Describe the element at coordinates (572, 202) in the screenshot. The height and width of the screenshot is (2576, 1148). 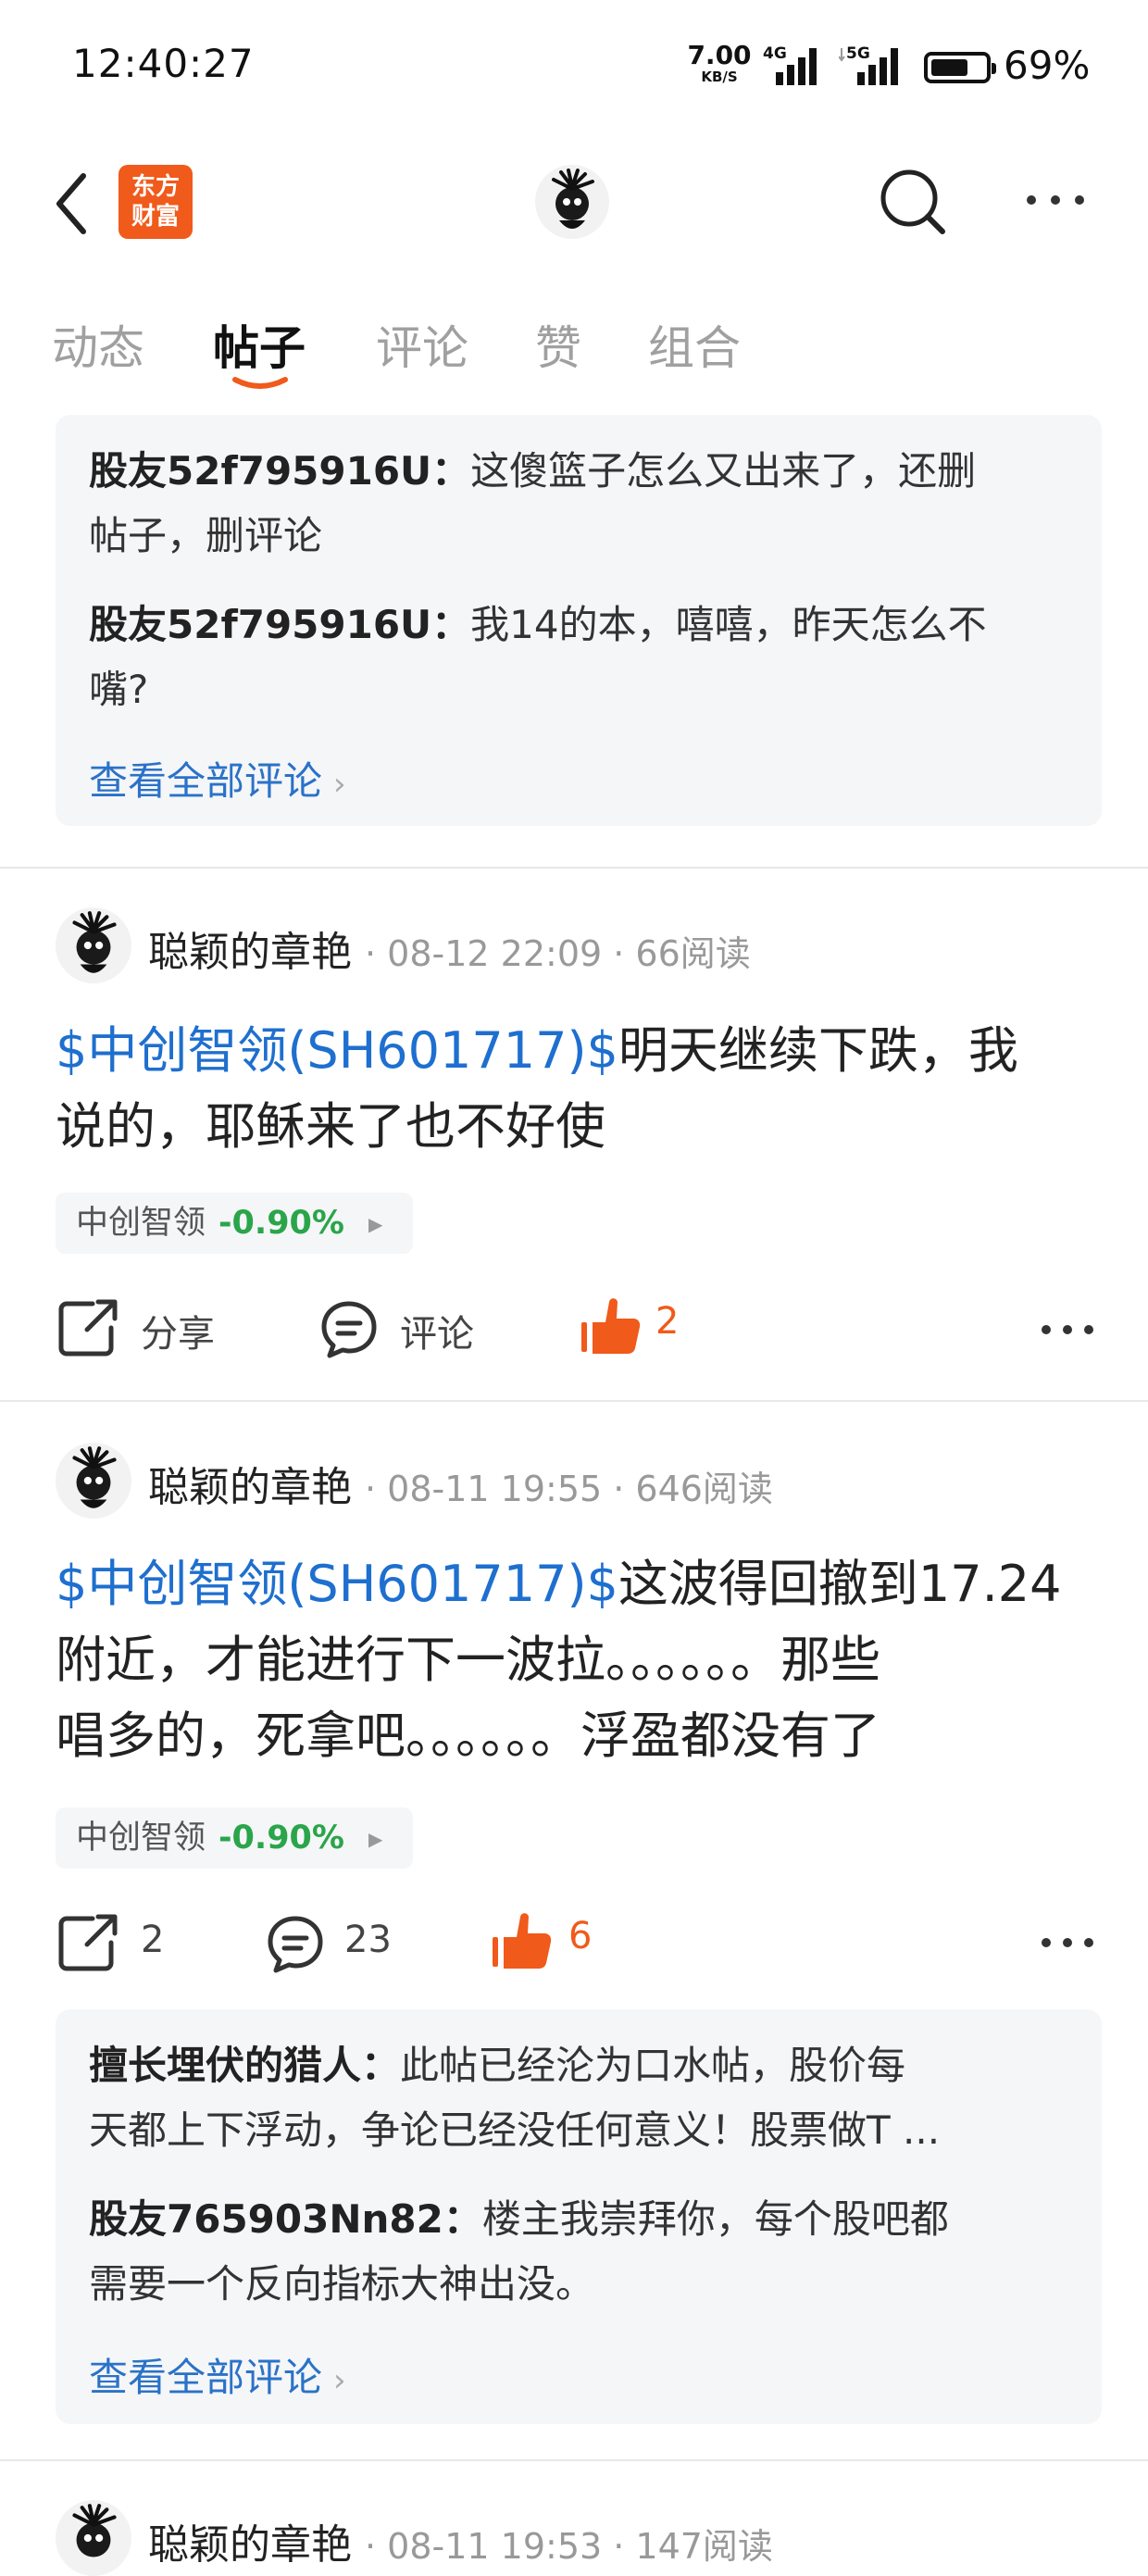
I see `profile-avatar` at that location.